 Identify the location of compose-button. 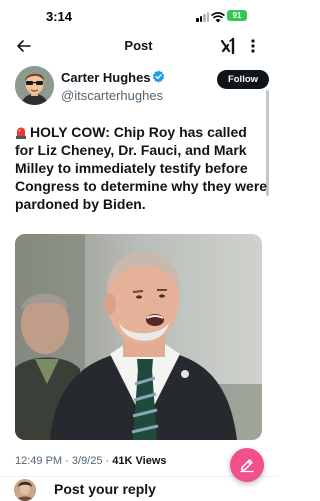
(247, 465).